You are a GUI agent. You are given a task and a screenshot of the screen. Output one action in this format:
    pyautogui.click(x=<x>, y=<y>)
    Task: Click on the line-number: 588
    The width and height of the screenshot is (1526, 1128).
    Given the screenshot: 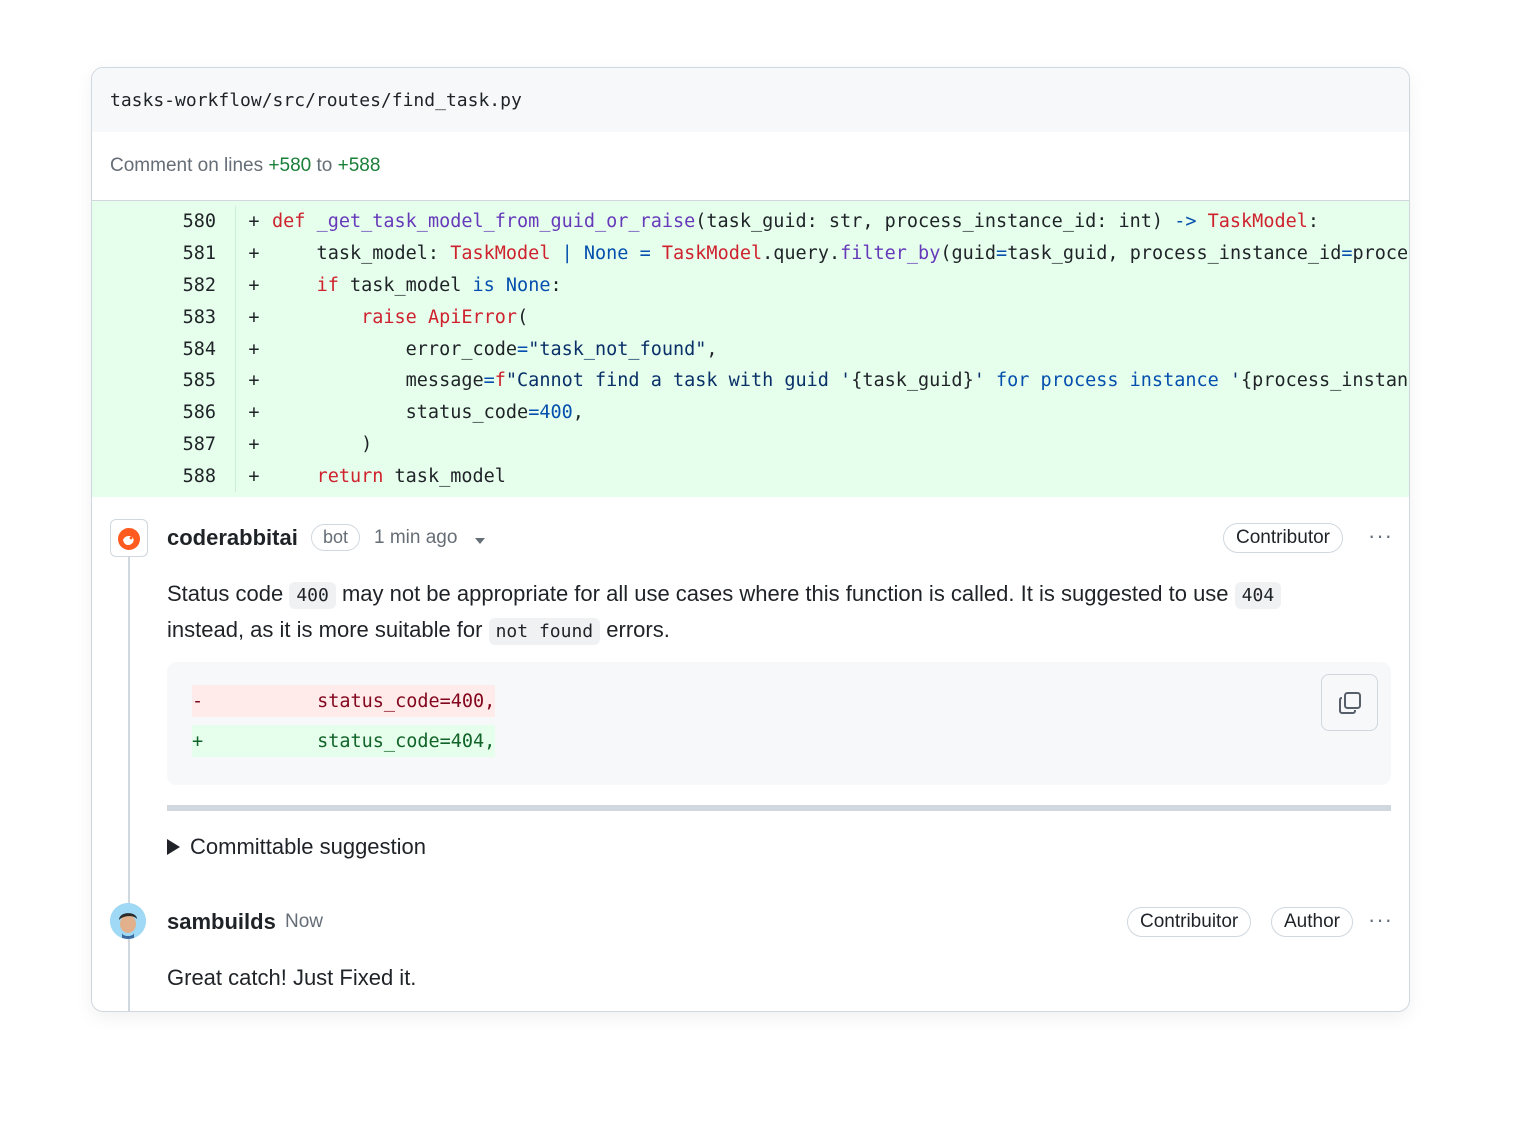 What is the action you would take?
    pyautogui.click(x=163, y=476)
    